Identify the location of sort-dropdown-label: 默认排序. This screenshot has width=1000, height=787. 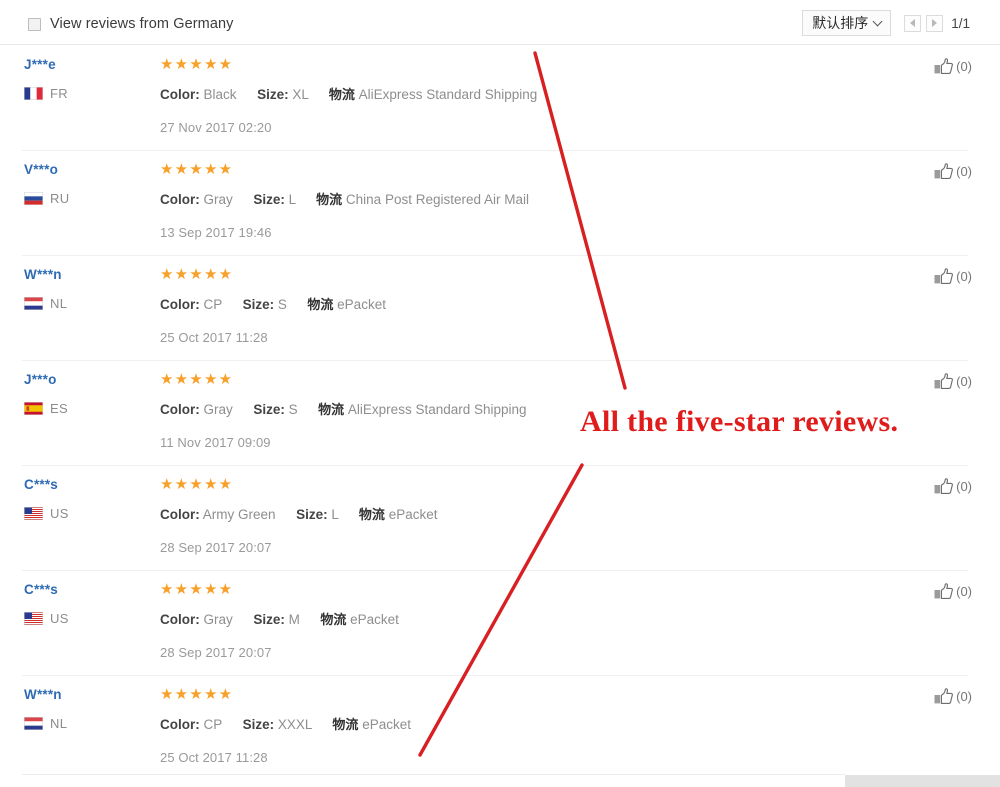
(840, 23).